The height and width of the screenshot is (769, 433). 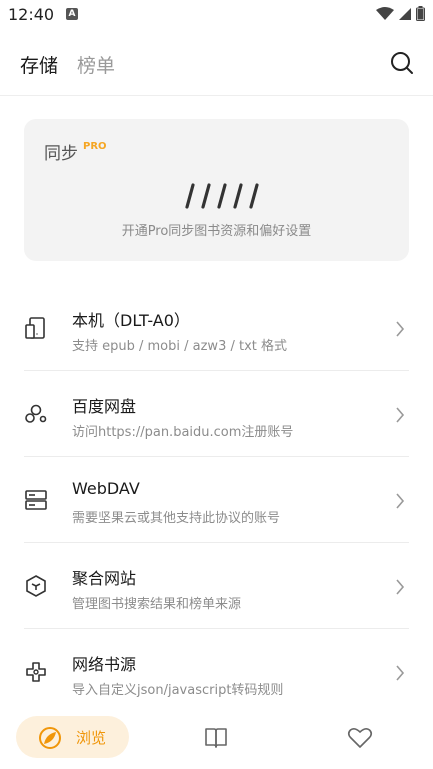 What do you see at coordinates (222, 196) in the screenshot?
I see `sync-slashes-icon` at bounding box center [222, 196].